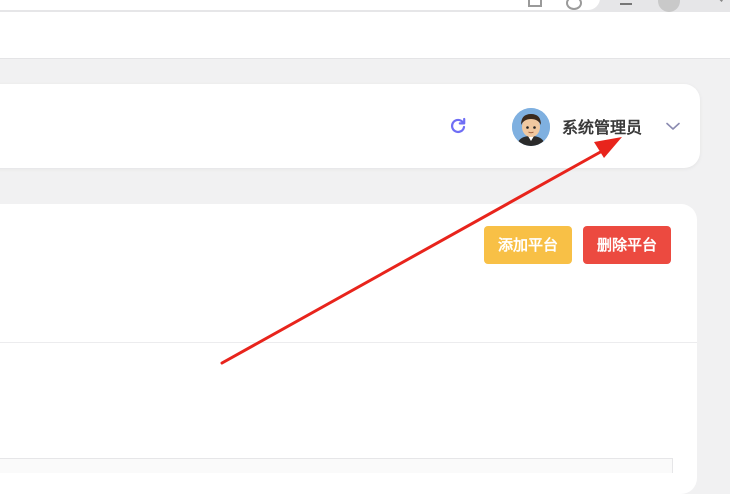 The image size is (730, 494). I want to click on section-divider, so click(348, 342).